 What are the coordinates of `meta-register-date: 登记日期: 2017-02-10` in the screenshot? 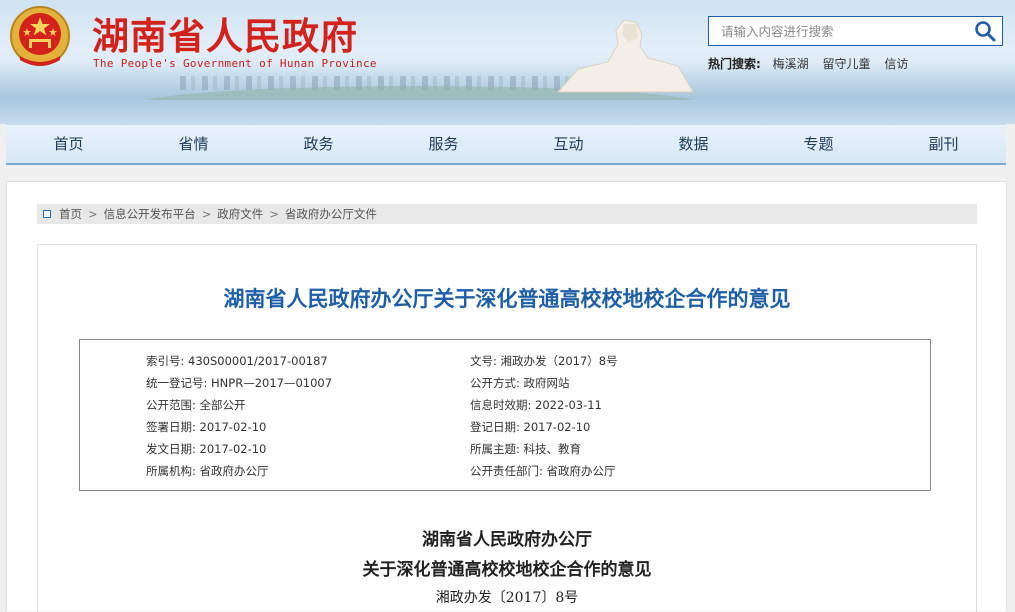 It's located at (530, 427).